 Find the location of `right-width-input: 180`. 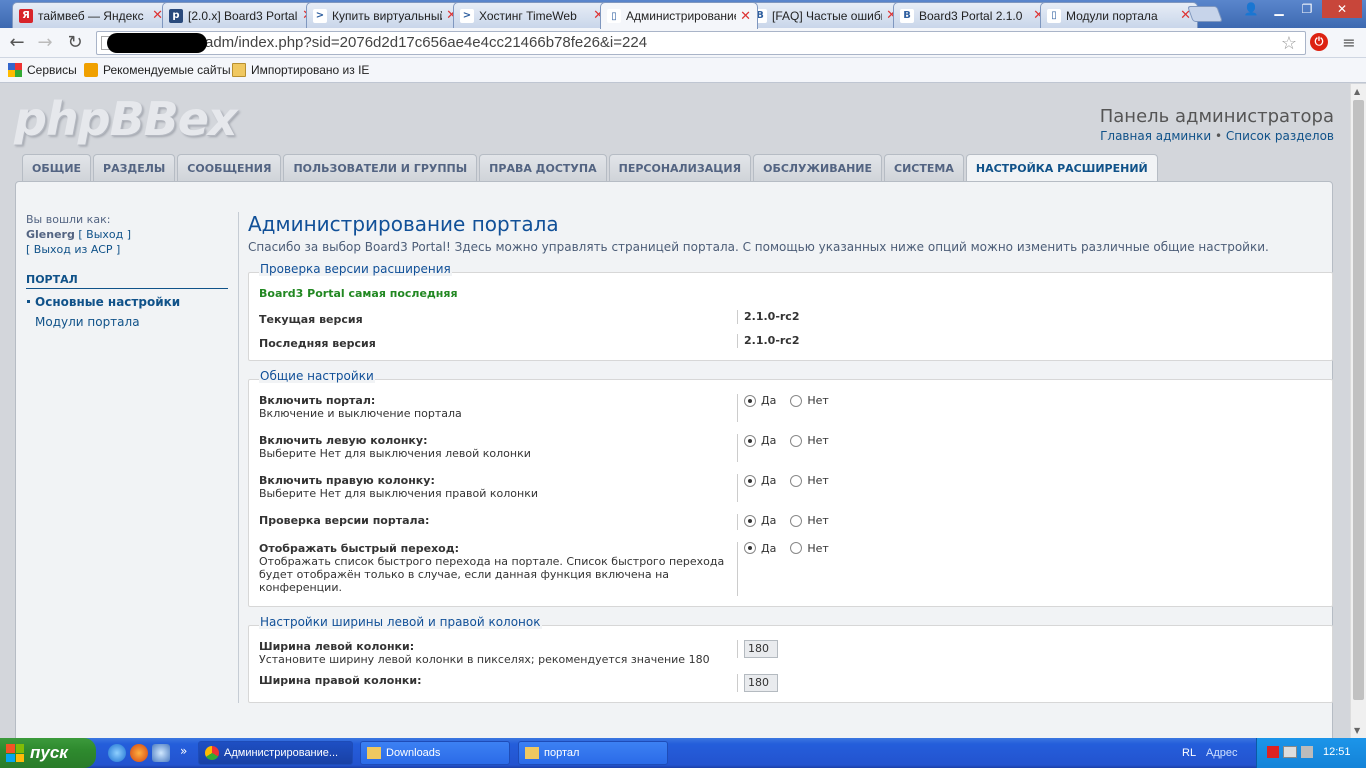

right-width-input: 180 is located at coordinates (761, 682).